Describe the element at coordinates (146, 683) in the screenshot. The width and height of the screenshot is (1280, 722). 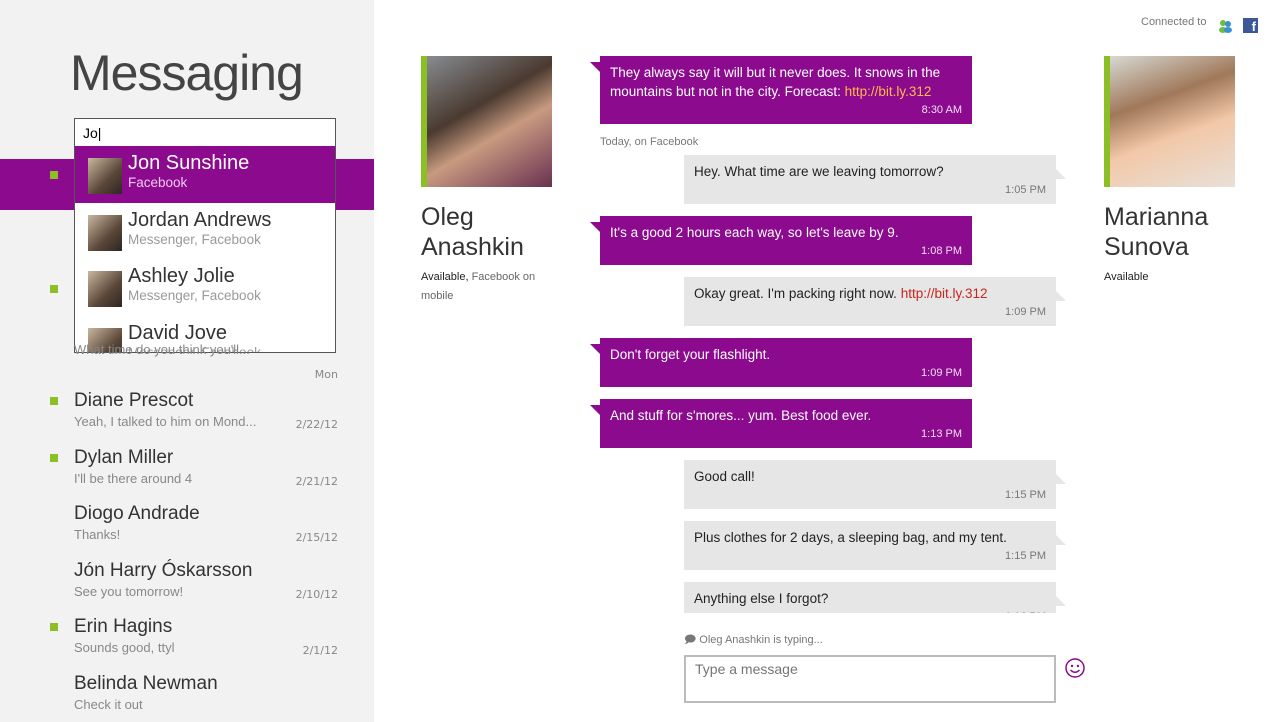
I see `conversation-name: Belinda Newman` at that location.